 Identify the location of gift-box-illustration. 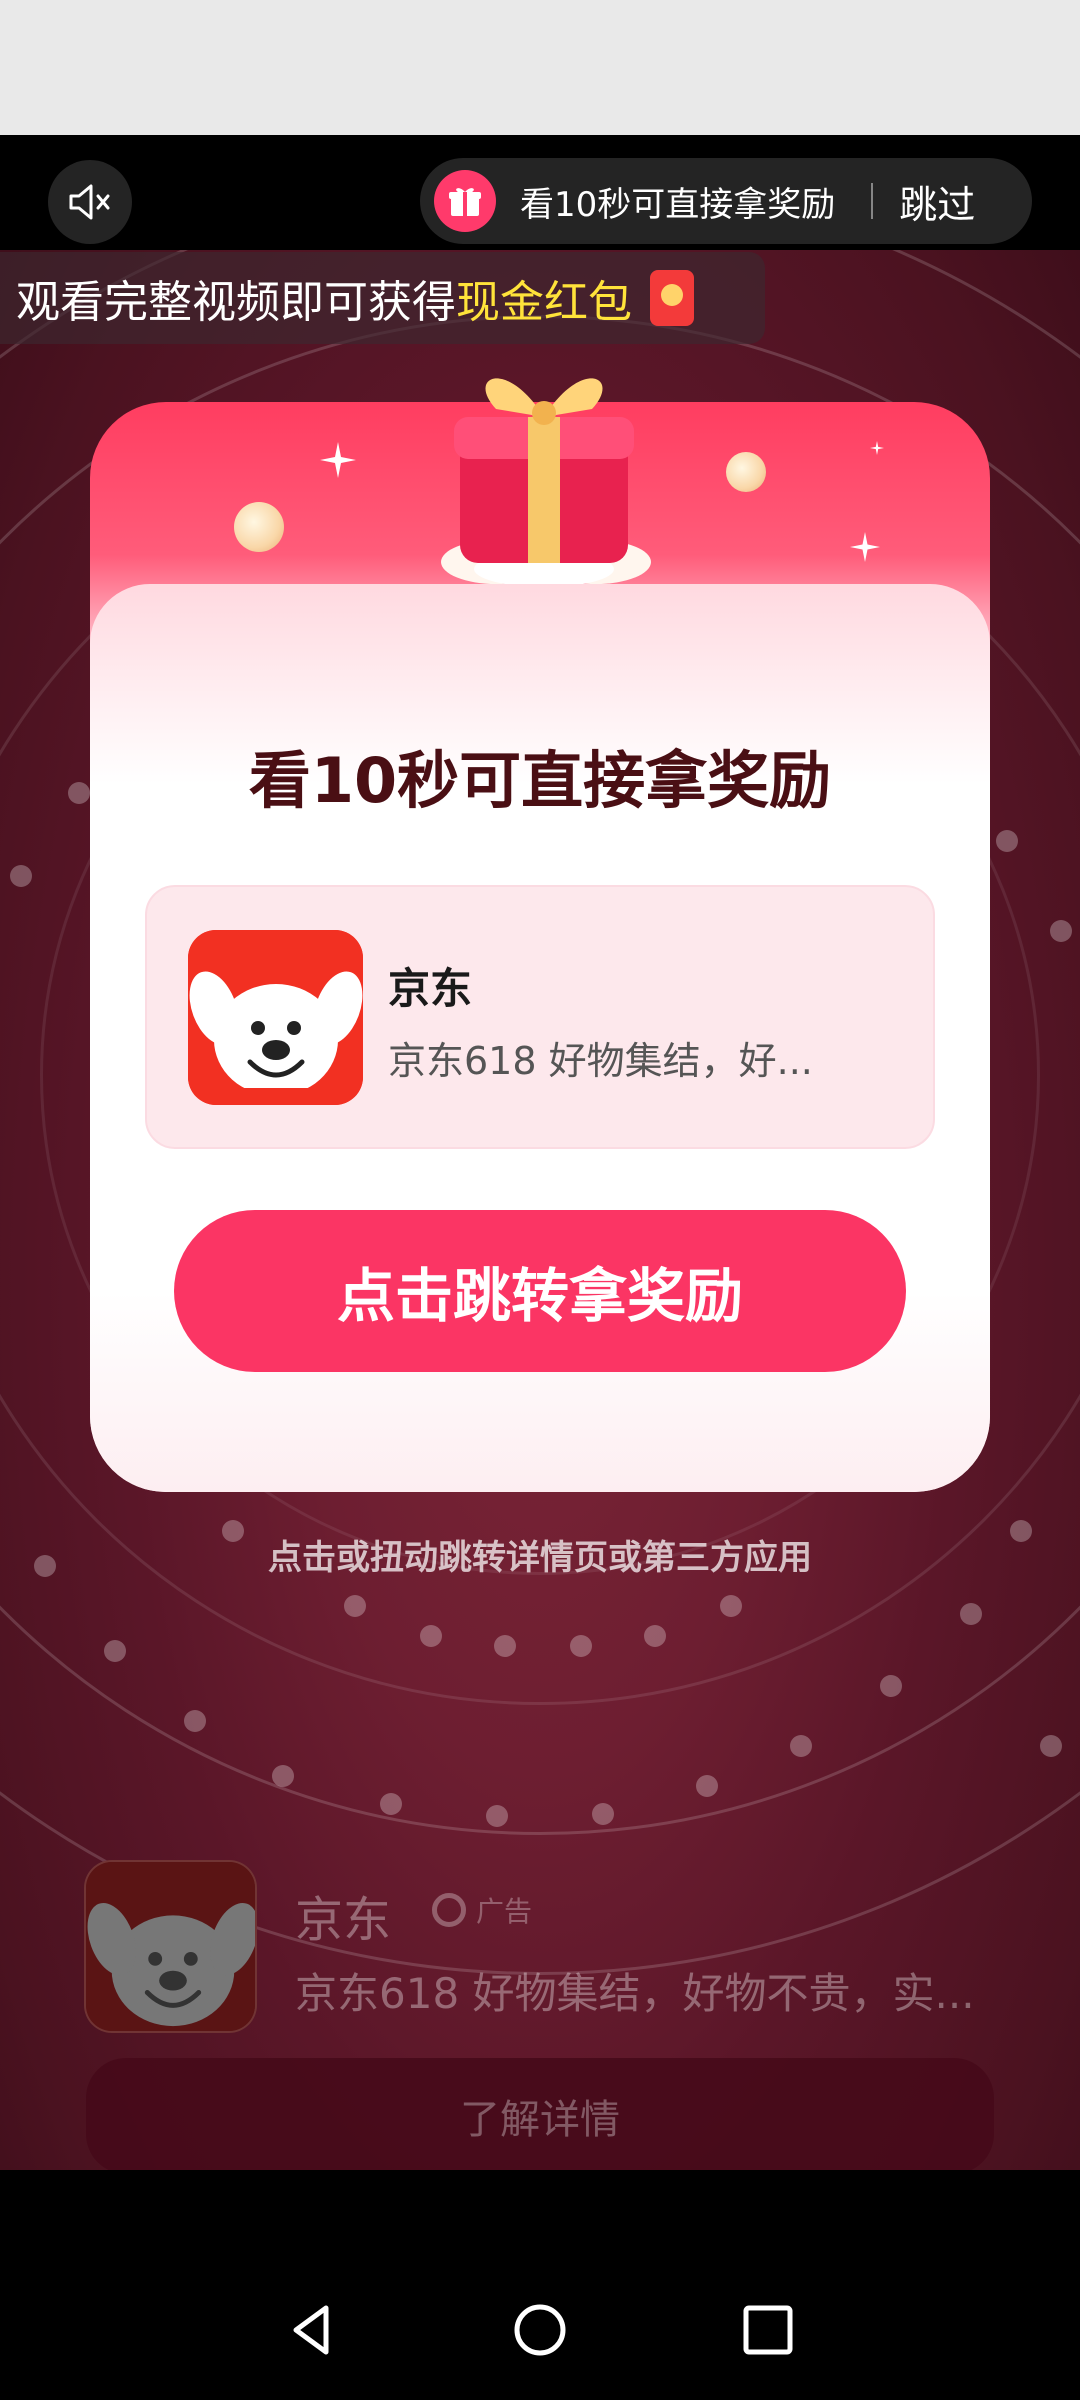
(544, 467).